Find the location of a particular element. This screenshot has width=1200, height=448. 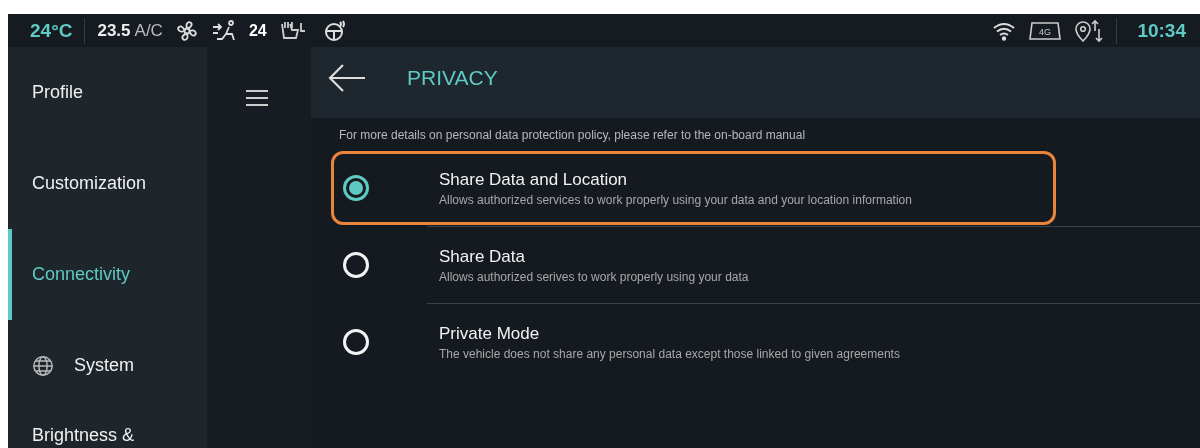

fan-icon is located at coordinates (186, 30).